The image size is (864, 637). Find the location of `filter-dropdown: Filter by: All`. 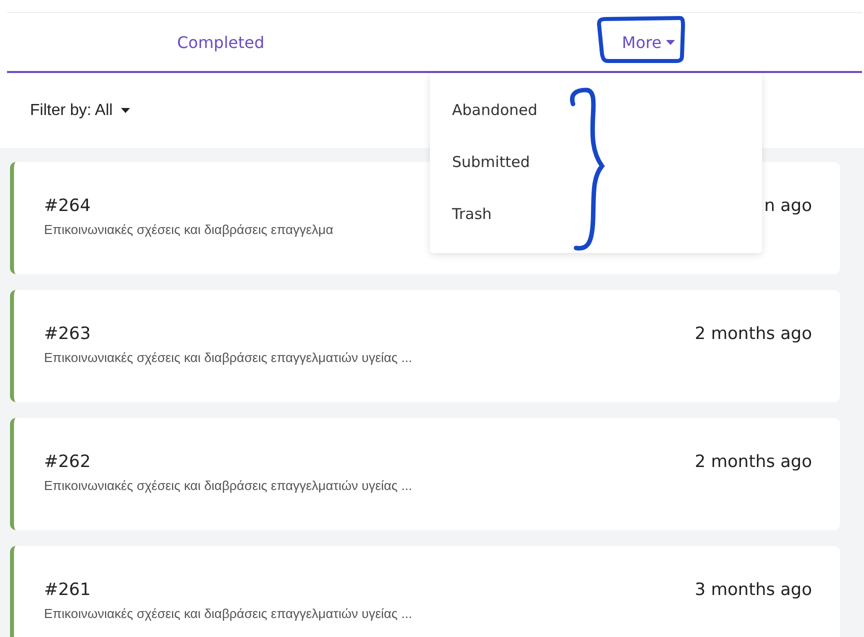

filter-dropdown: Filter by: All is located at coordinates (80, 111).